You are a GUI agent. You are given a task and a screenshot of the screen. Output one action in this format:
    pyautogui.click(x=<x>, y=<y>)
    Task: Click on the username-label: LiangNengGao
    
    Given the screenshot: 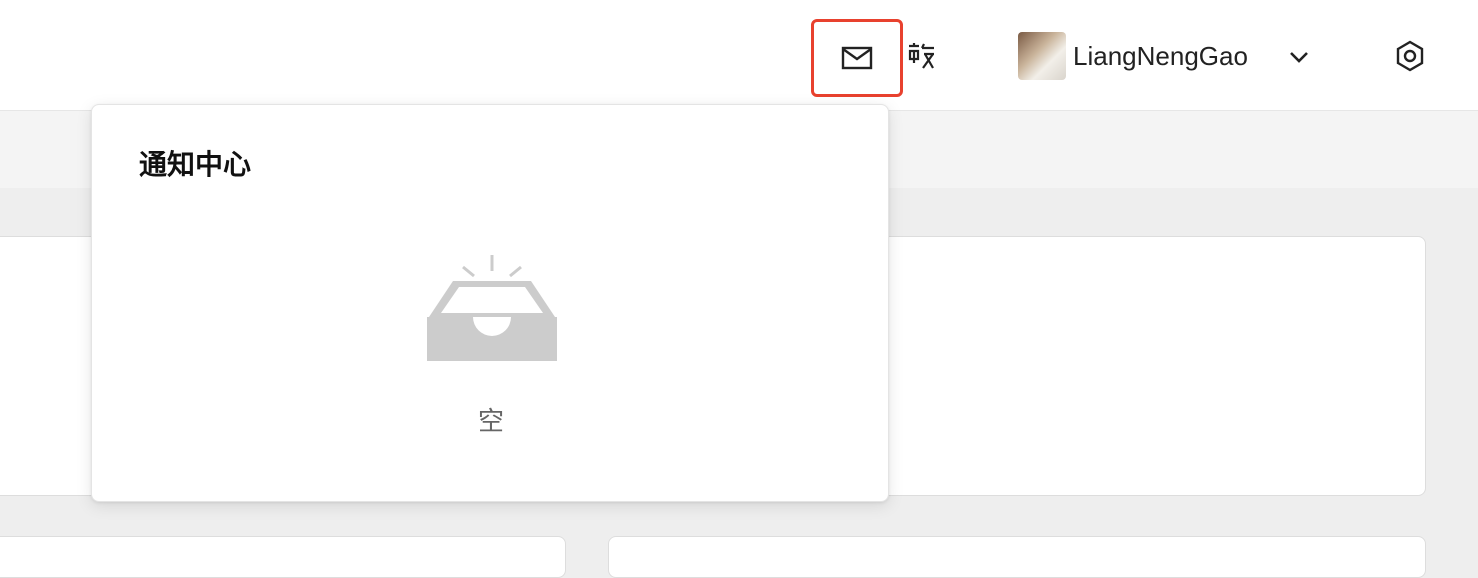 What is the action you would take?
    pyautogui.click(x=1160, y=56)
    